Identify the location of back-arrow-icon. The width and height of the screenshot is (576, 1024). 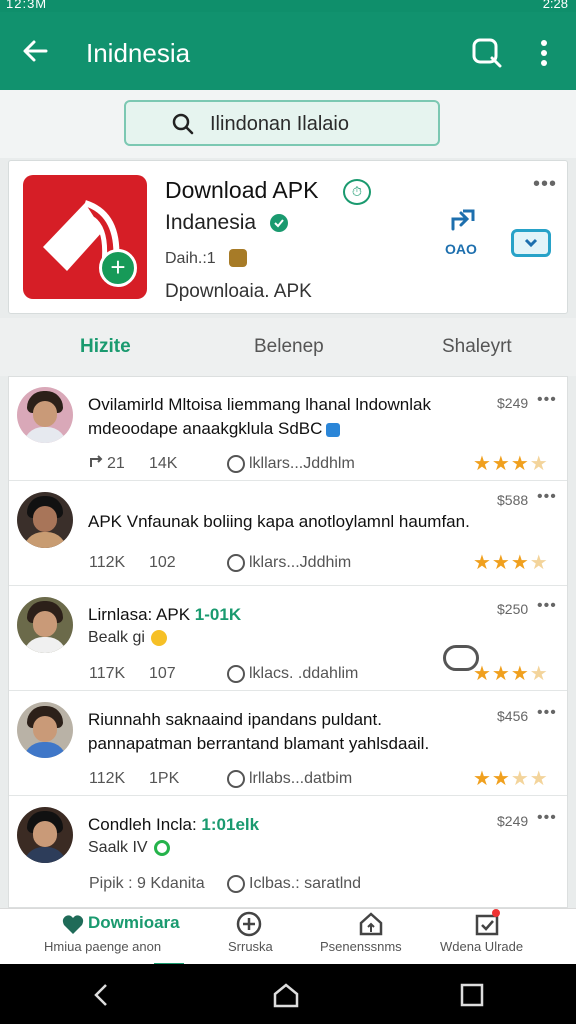
(35, 51).